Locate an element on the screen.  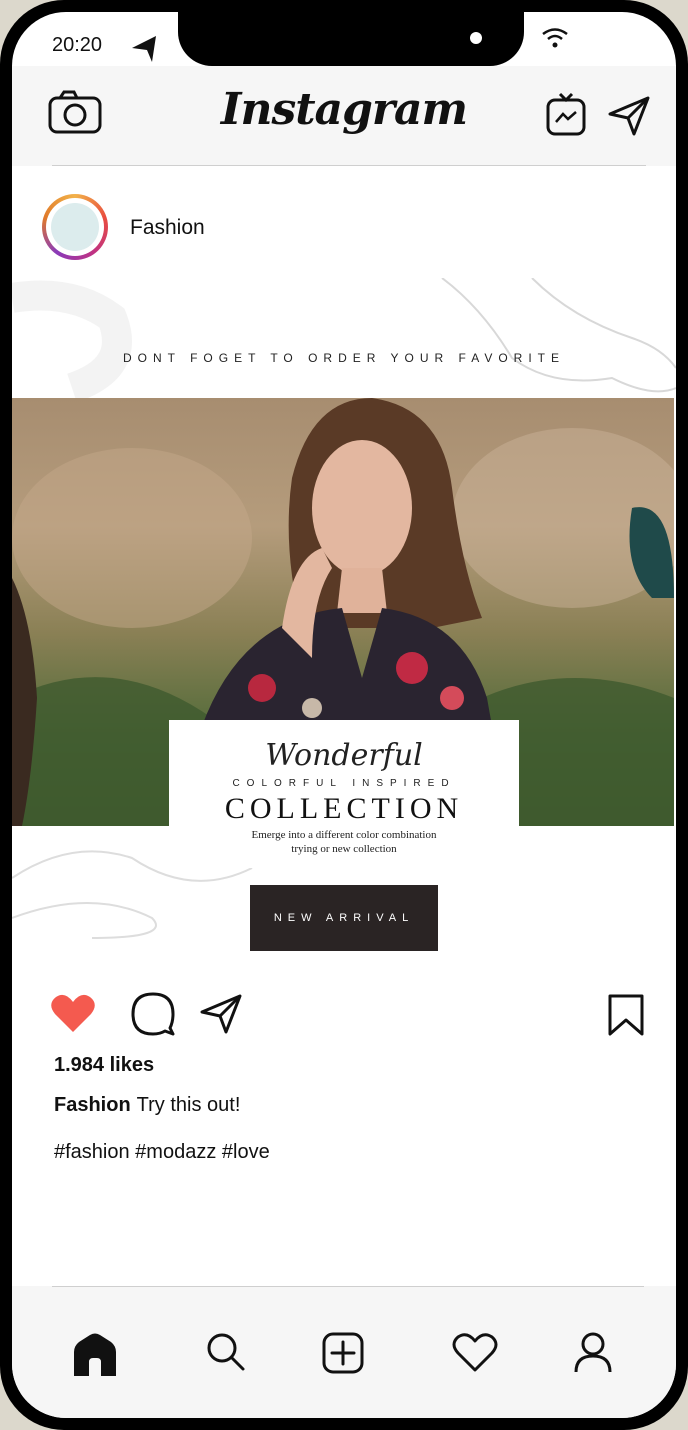
activity-heart-icon is located at coordinates (475, 1352).